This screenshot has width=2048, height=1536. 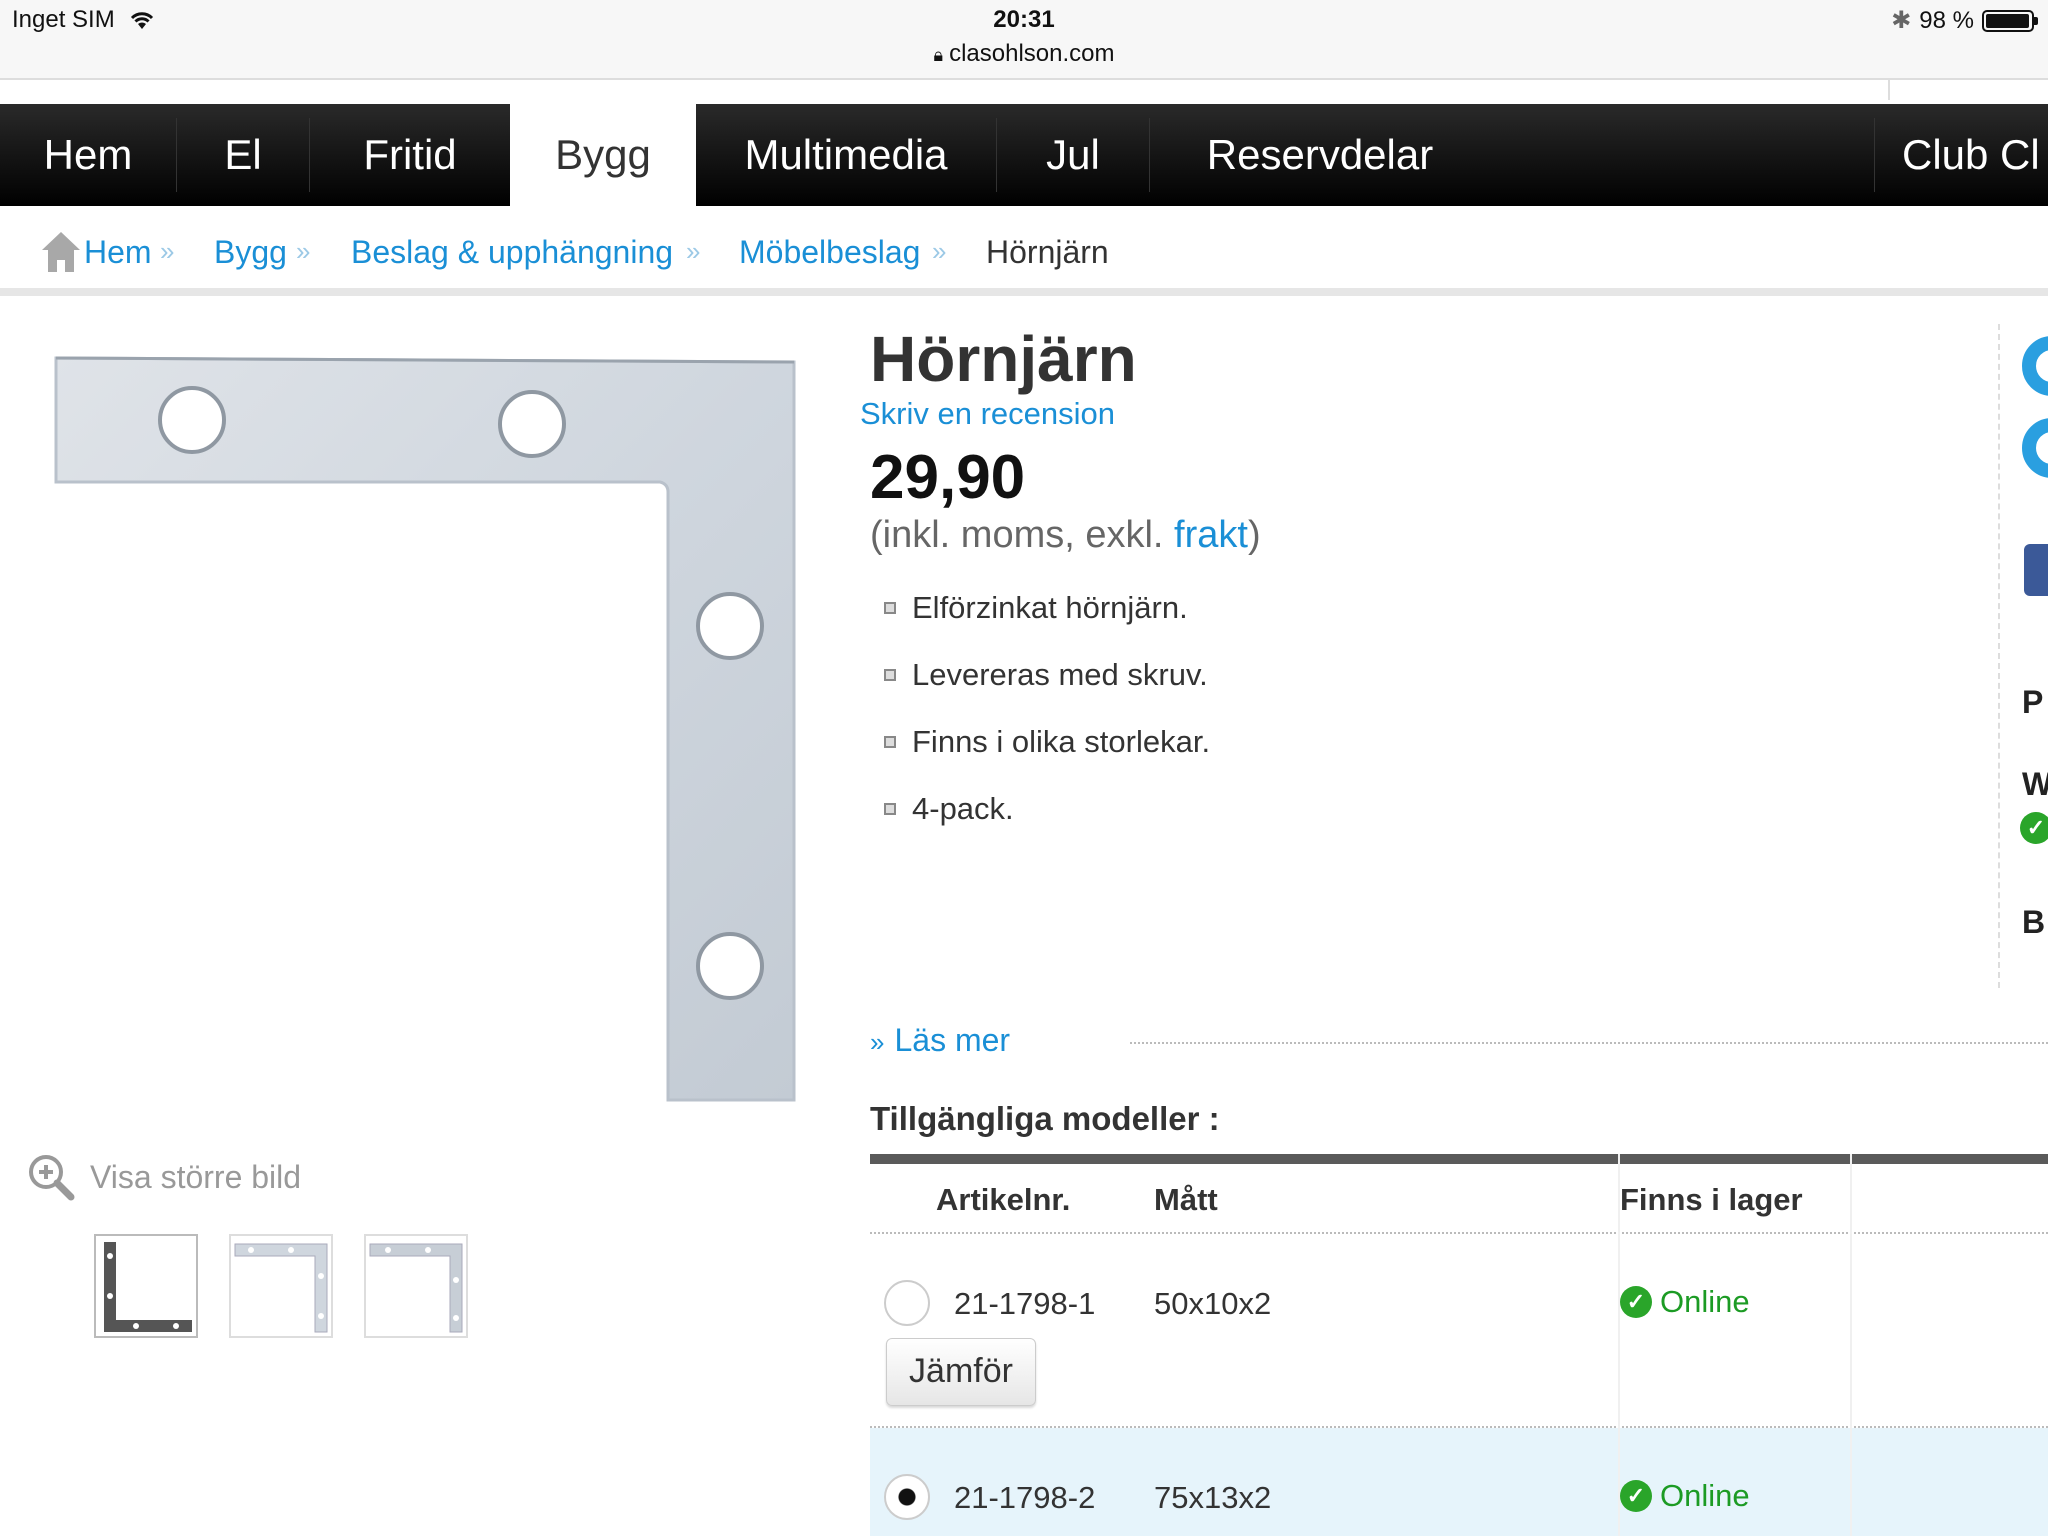 I want to click on breadcrumb-current: Hörnjärn, so click(x=1047, y=252).